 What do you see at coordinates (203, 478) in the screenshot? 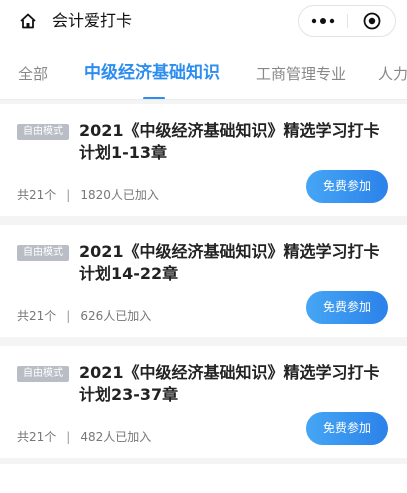
I see `plan-card-partial` at bounding box center [203, 478].